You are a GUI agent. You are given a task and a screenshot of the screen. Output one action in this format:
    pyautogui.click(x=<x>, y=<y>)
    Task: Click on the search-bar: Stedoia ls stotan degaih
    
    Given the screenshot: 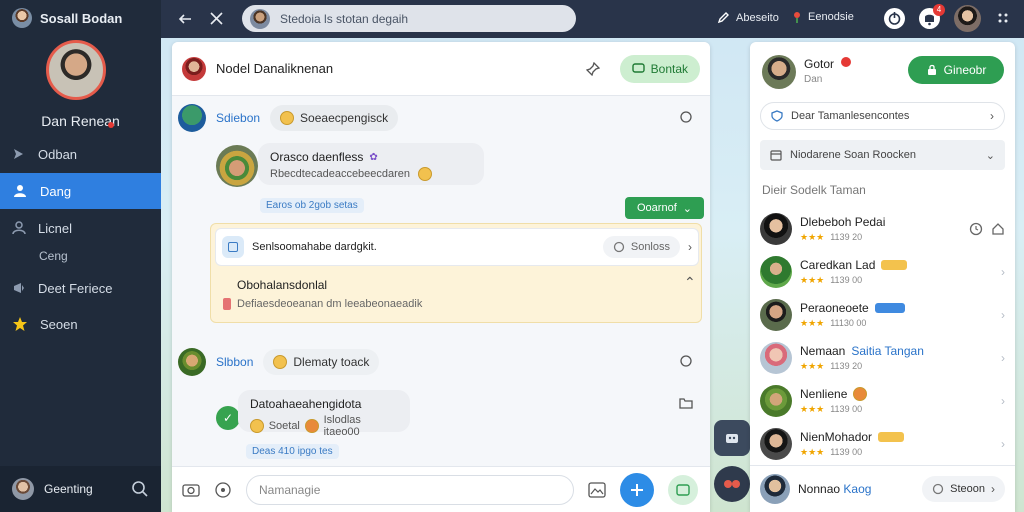 What is the action you would take?
    pyautogui.click(x=409, y=18)
    